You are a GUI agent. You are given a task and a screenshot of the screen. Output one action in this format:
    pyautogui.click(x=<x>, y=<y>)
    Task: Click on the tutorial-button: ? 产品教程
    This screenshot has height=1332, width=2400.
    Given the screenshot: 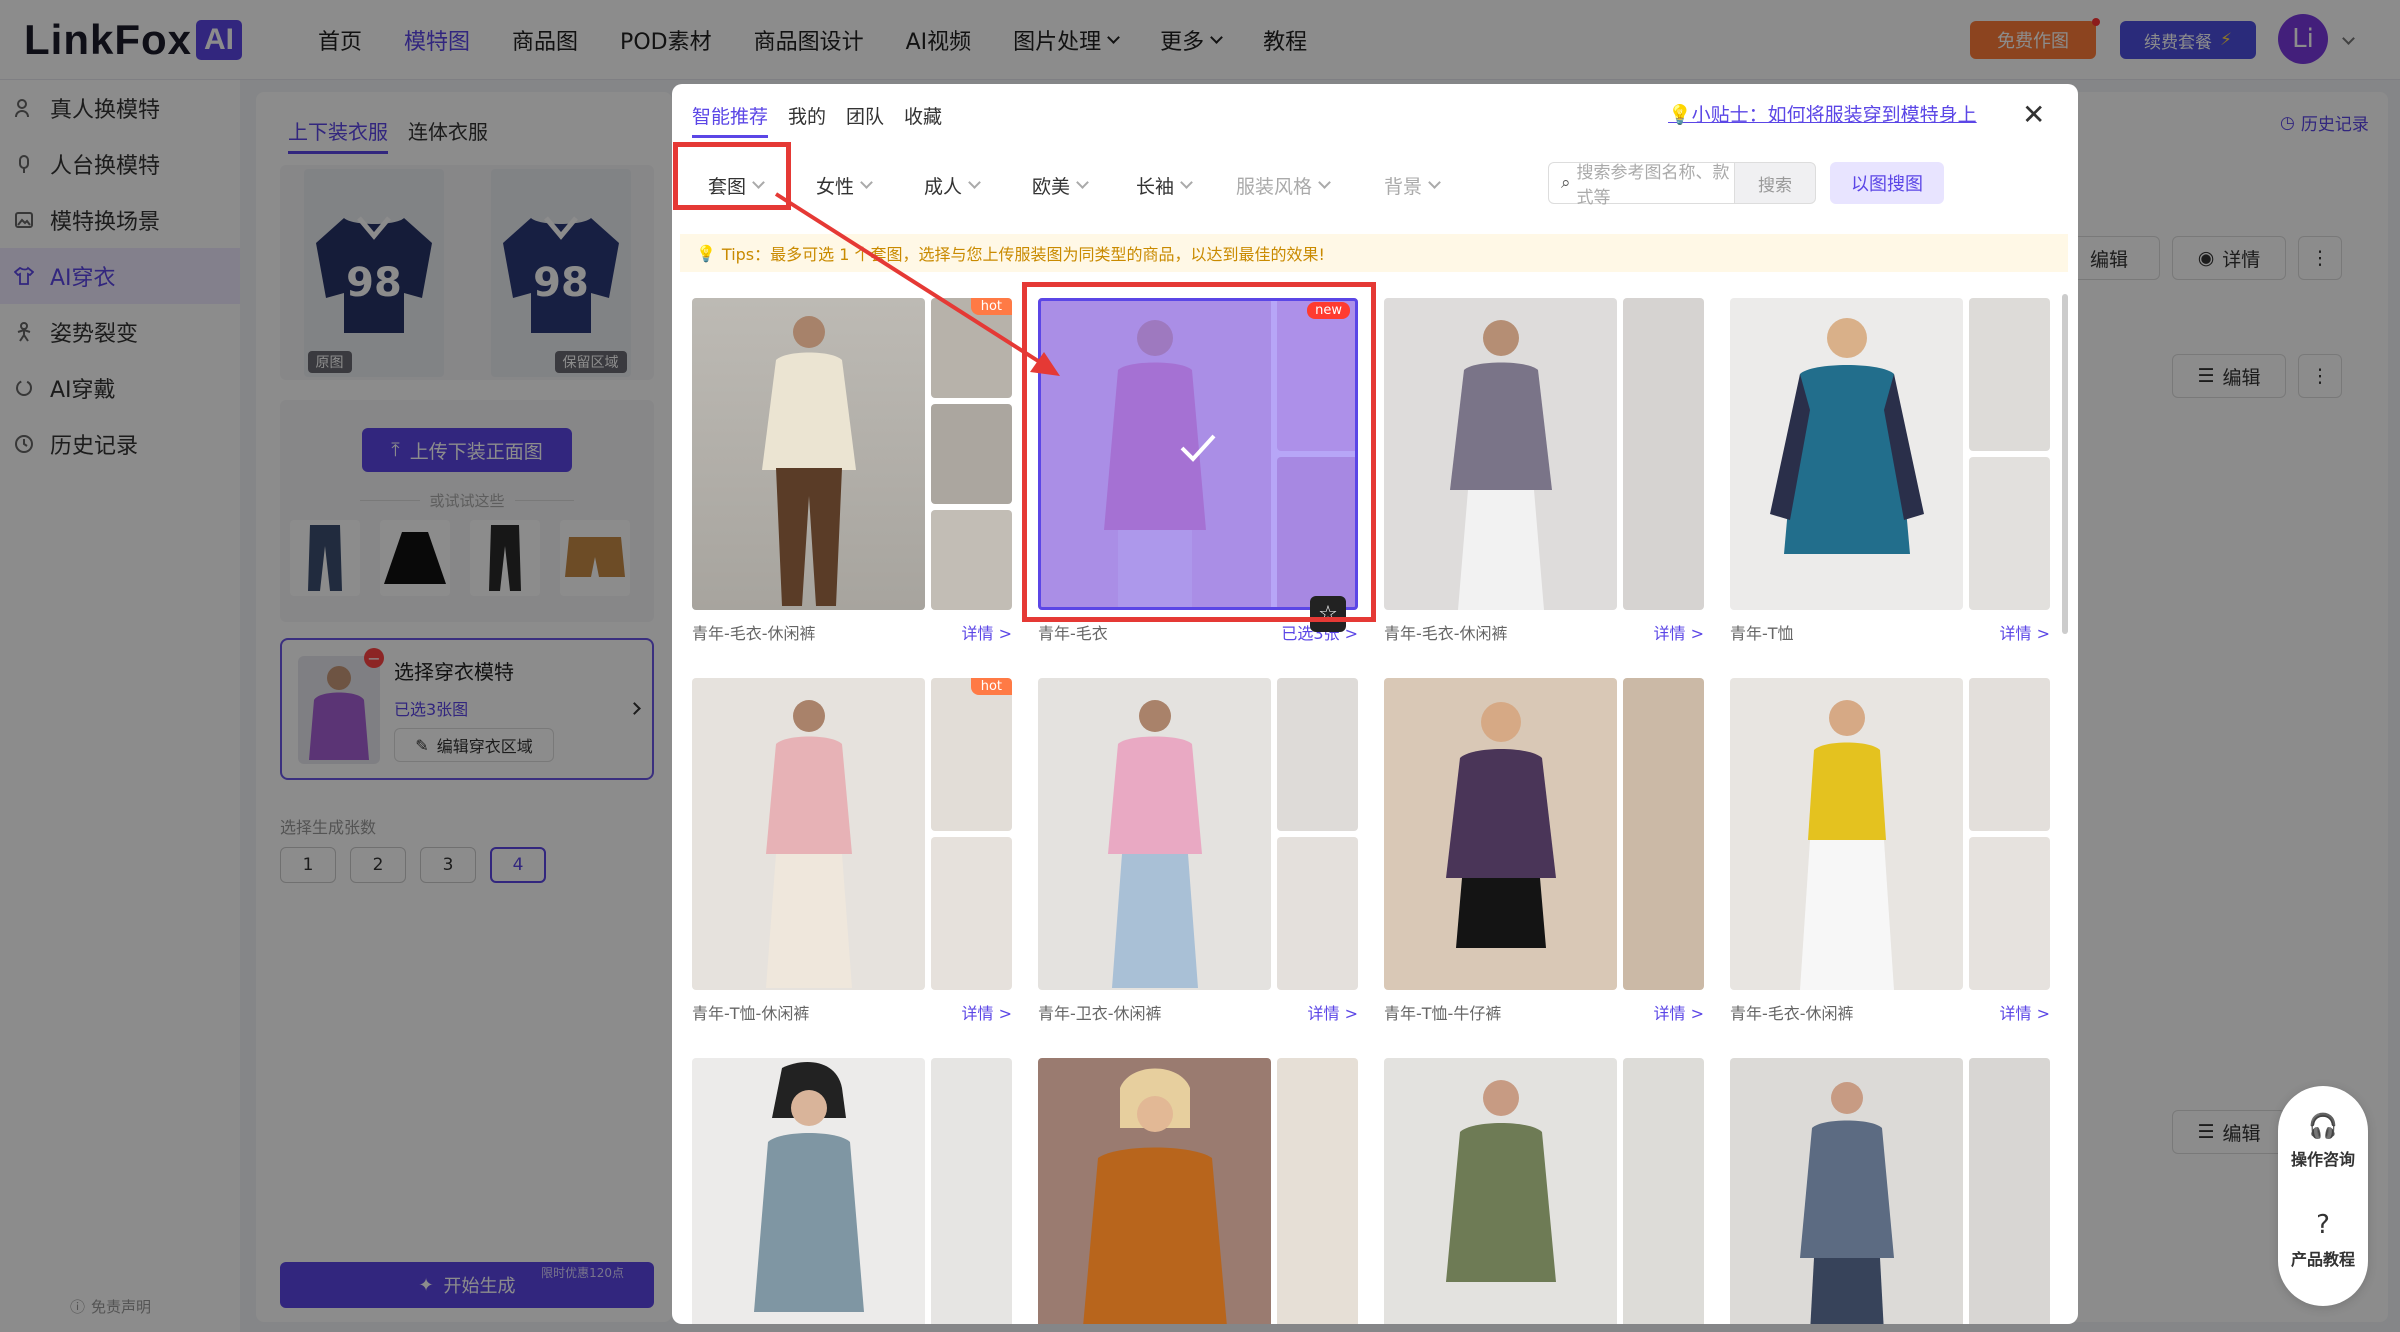 What is the action you would take?
    pyautogui.click(x=2323, y=1240)
    